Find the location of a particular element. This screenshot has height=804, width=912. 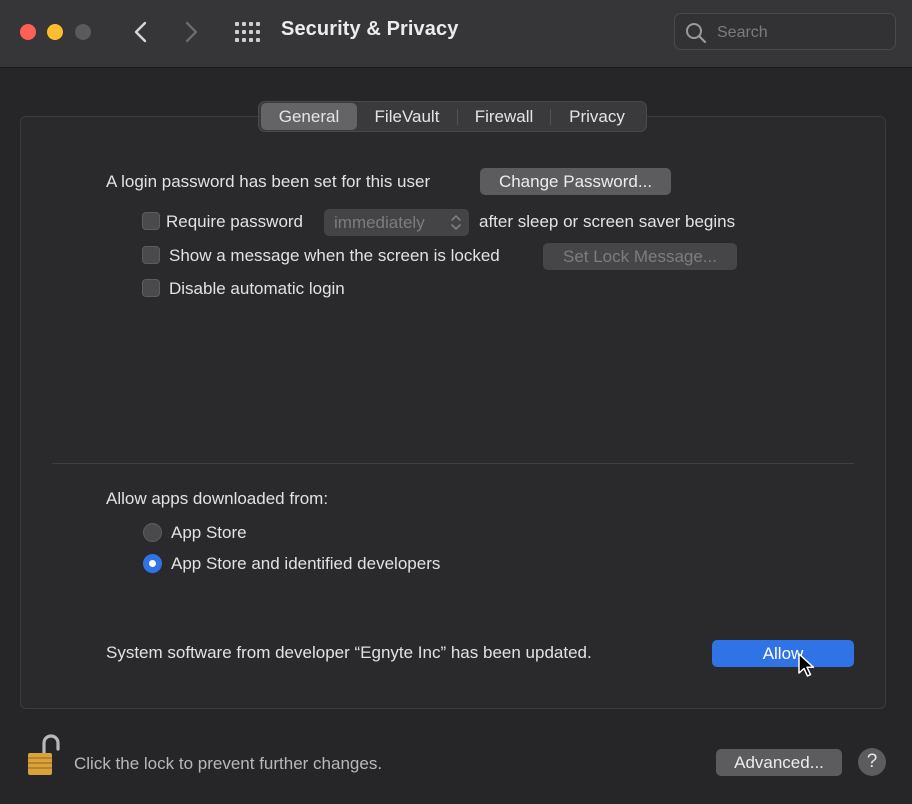

allow-button: Allow is located at coordinates (783, 653).